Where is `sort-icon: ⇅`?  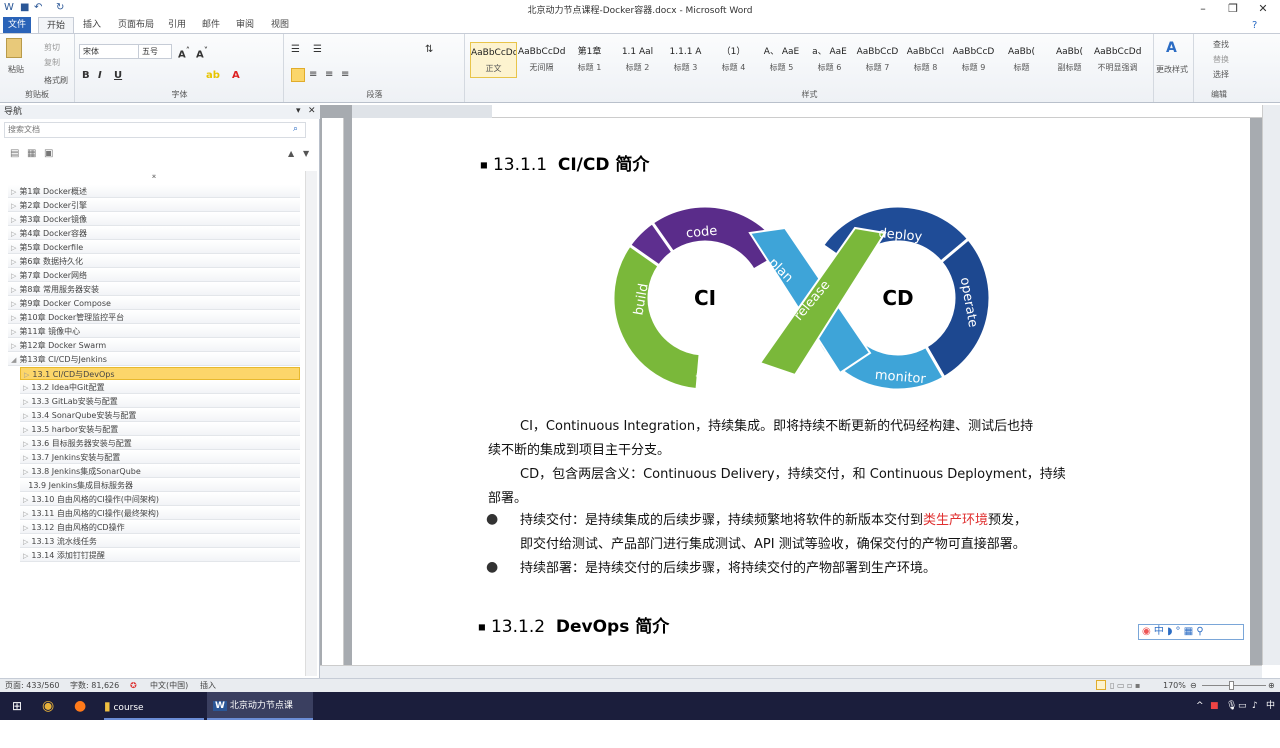
sort-icon: ⇅ is located at coordinates (429, 49).